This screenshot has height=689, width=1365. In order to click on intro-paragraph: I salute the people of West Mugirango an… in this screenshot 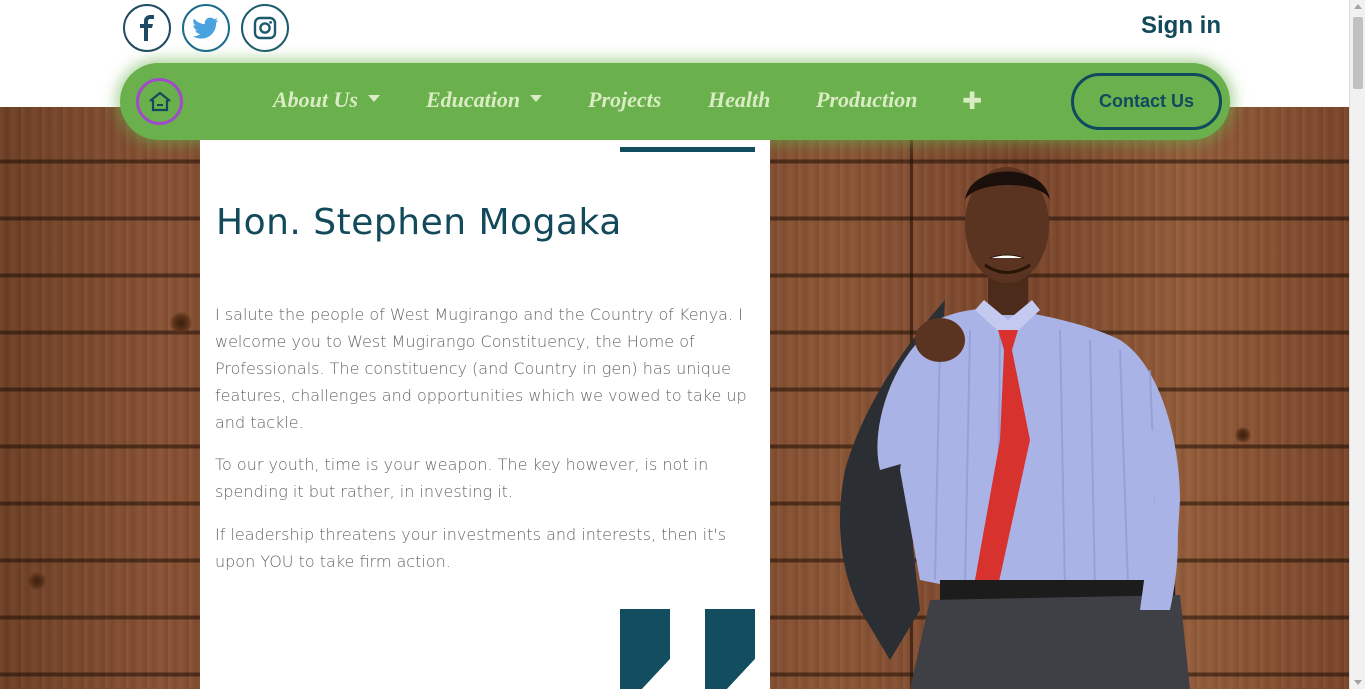, I will do `click(481, 368)`.